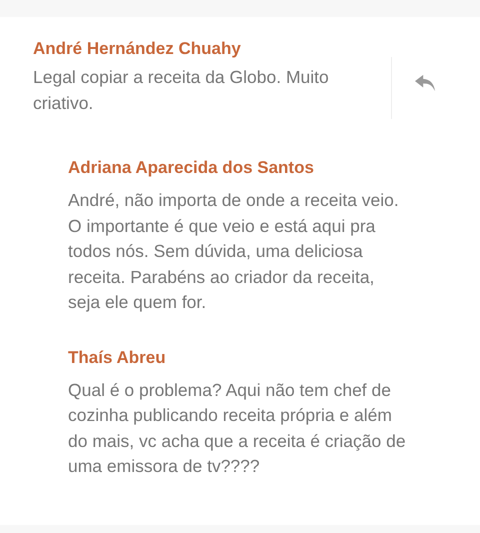  What do you see at coordinates (117, 357) in the screenshot?
I see `comment-author: Thaís Abreu` at bounding box center [117, 357].